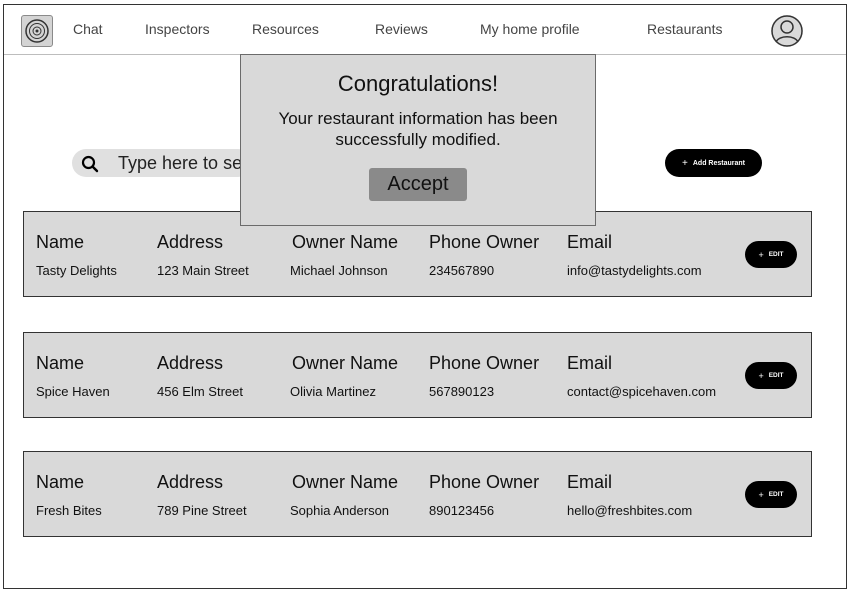 This screenshot has width=853, height=595. I want to click on restaurant-name: Fresh Bites, so click(69, 510).